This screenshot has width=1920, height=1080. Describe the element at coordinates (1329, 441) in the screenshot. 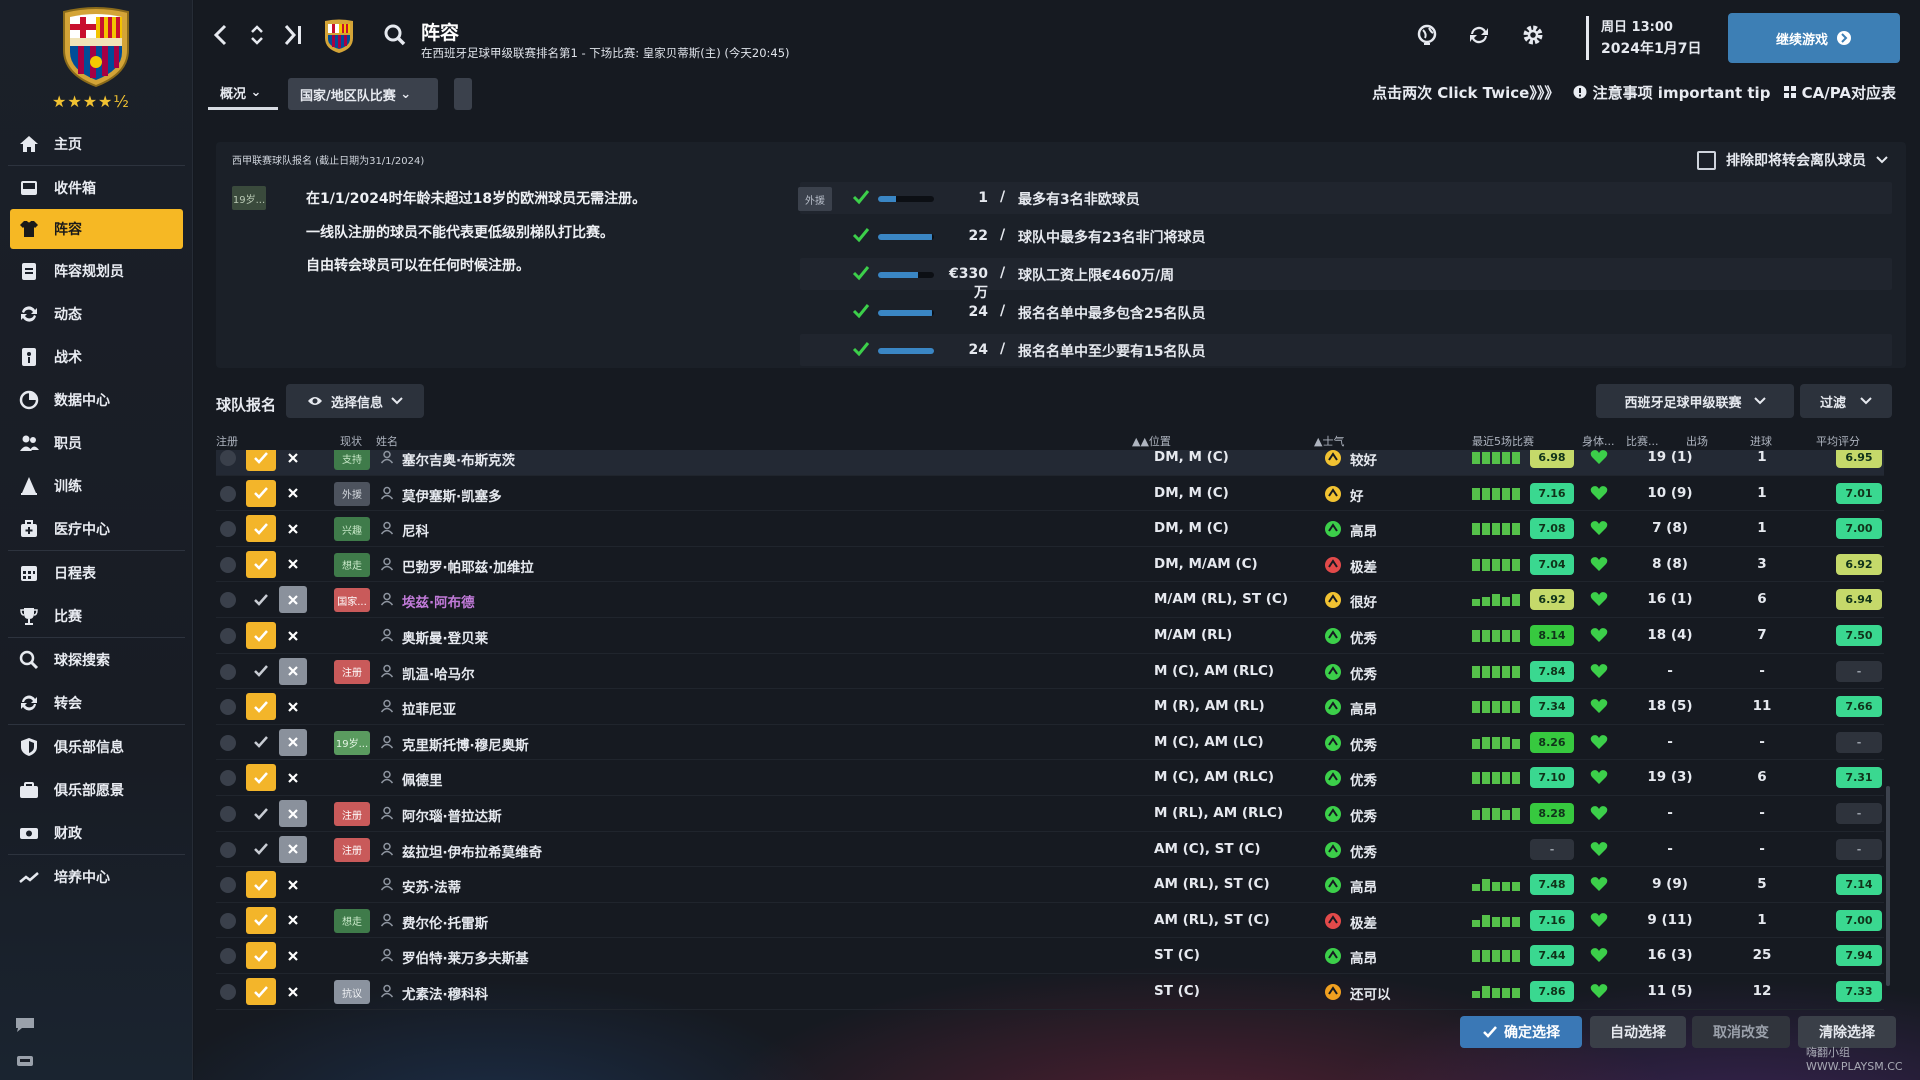

I see `col-header-morale: ▲士气` at that location.